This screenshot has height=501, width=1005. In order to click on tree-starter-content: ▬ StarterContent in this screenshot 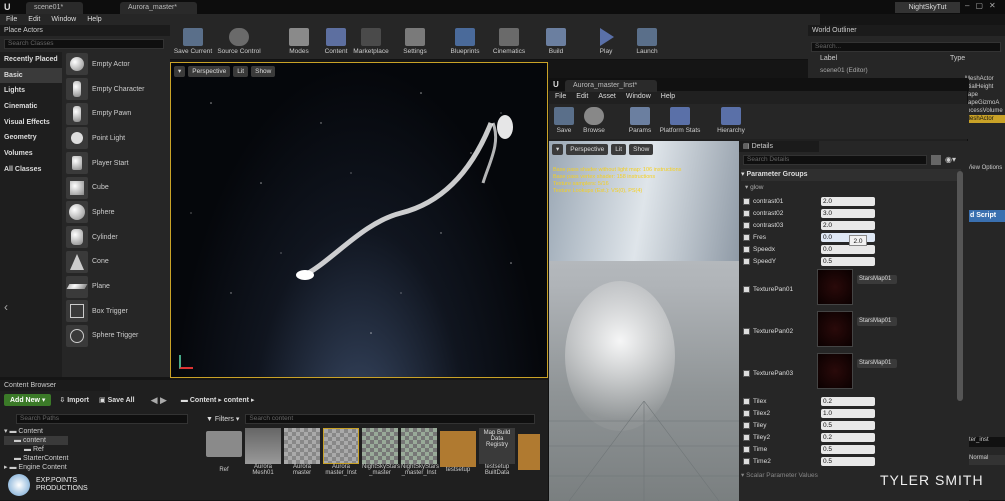, I will do `click(36, 458)`.